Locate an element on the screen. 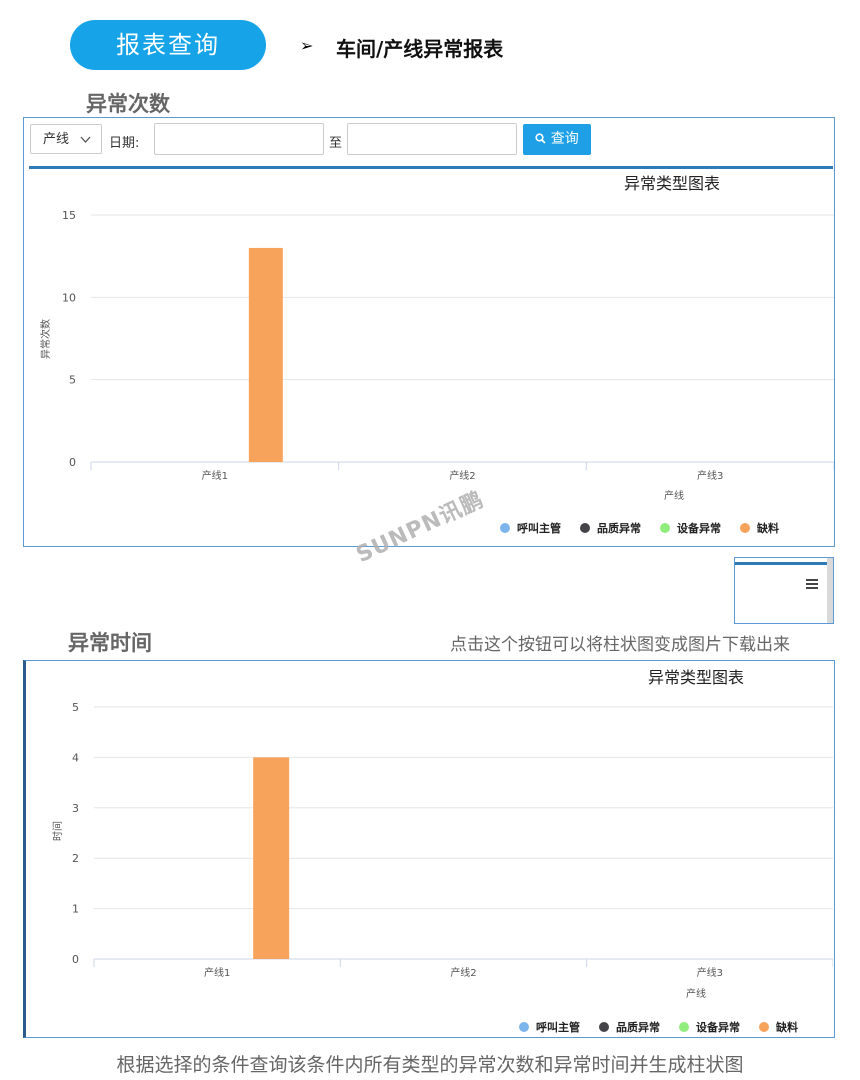  filter-bar: 产线 日期: 至 查询 is located at coordinates (429, 142).